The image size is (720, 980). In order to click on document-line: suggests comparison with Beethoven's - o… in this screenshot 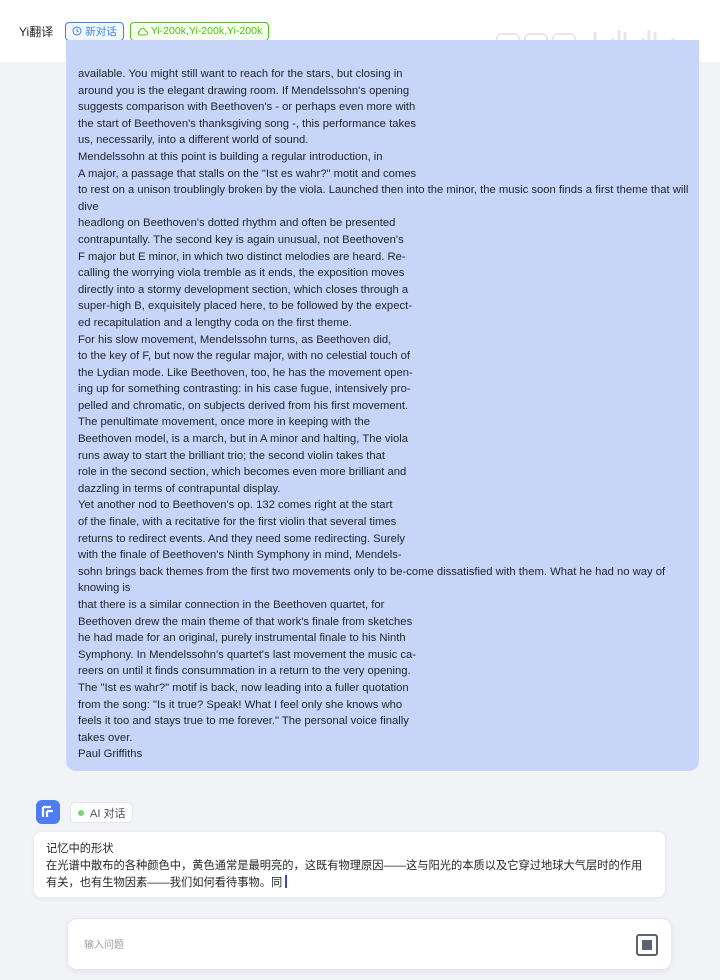, I will do `click(247, 107)`.